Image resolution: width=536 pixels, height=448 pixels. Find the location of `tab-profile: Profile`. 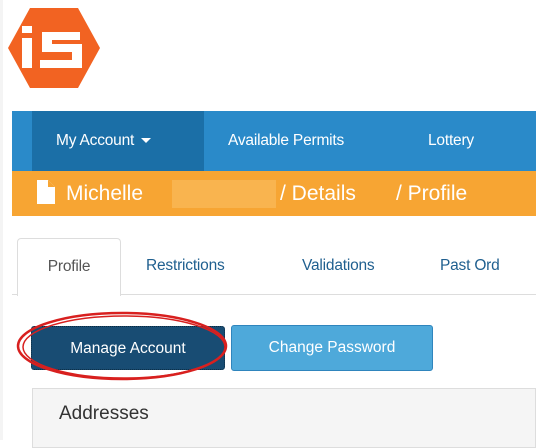

tab-profile: Profile is located at coordinates (69, 267).